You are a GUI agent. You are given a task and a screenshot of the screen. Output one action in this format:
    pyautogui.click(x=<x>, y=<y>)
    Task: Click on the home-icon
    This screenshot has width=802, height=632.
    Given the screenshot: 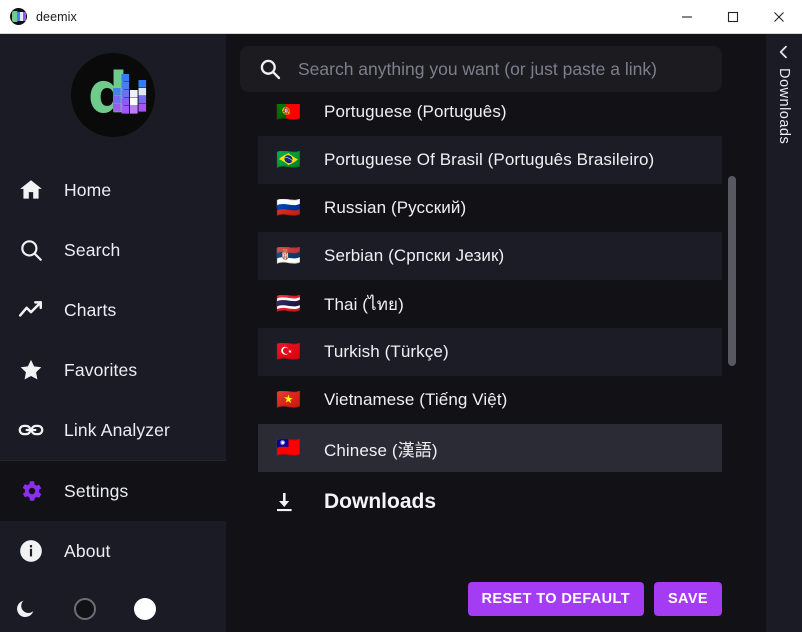 What is the action you would take?
    pyautogui.click(x=31, y=190)
    